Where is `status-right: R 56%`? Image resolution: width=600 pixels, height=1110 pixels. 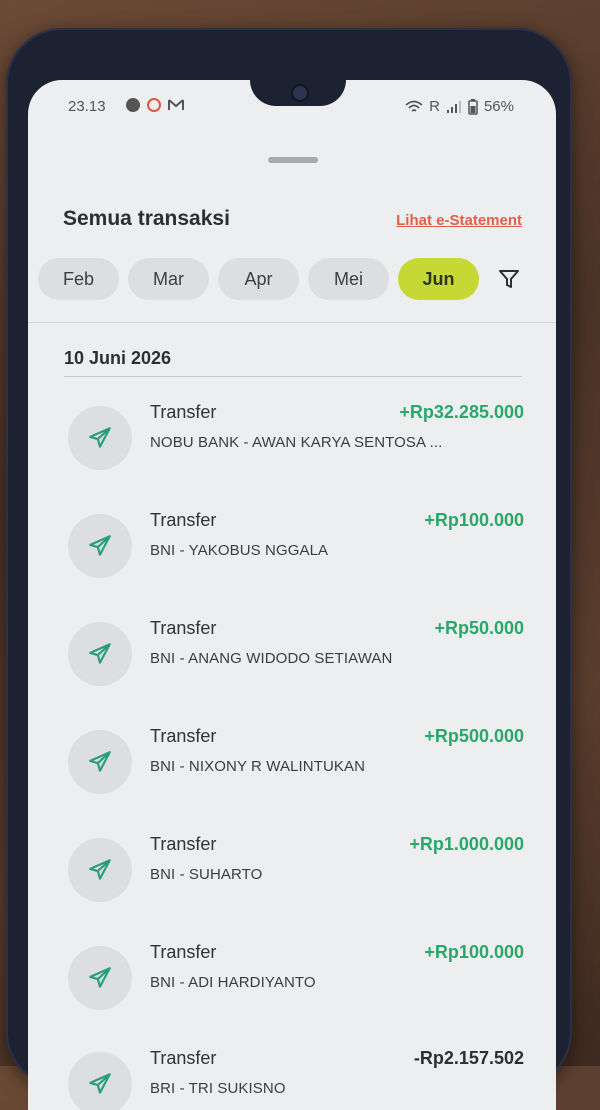
status-right: R 56% is located at coordinates (459, 106).